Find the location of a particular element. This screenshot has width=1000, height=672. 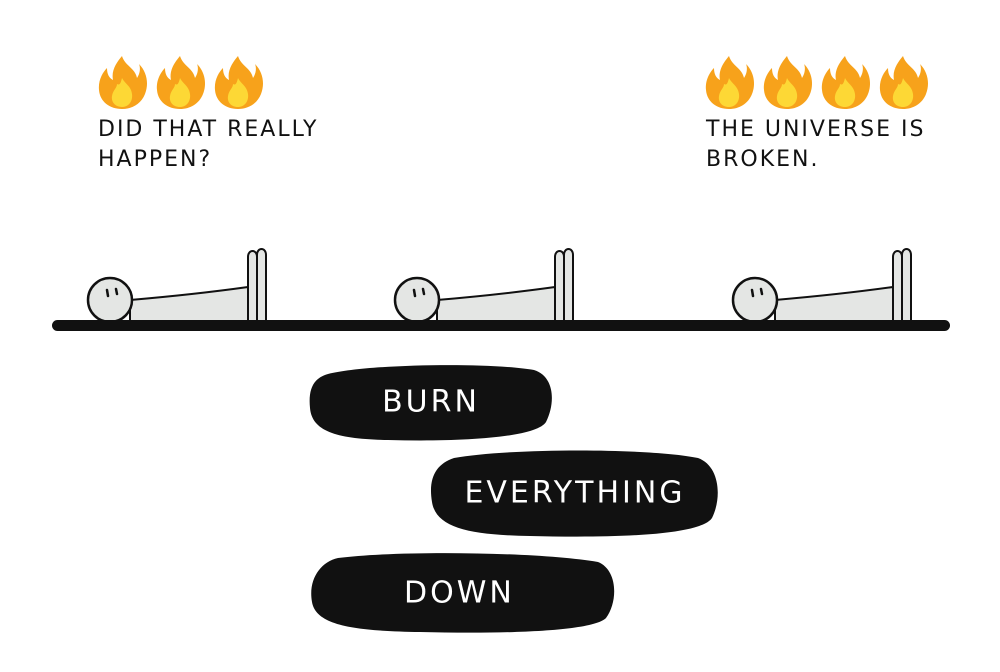

blob-burn: BURN is located at coordinates (431, 402).